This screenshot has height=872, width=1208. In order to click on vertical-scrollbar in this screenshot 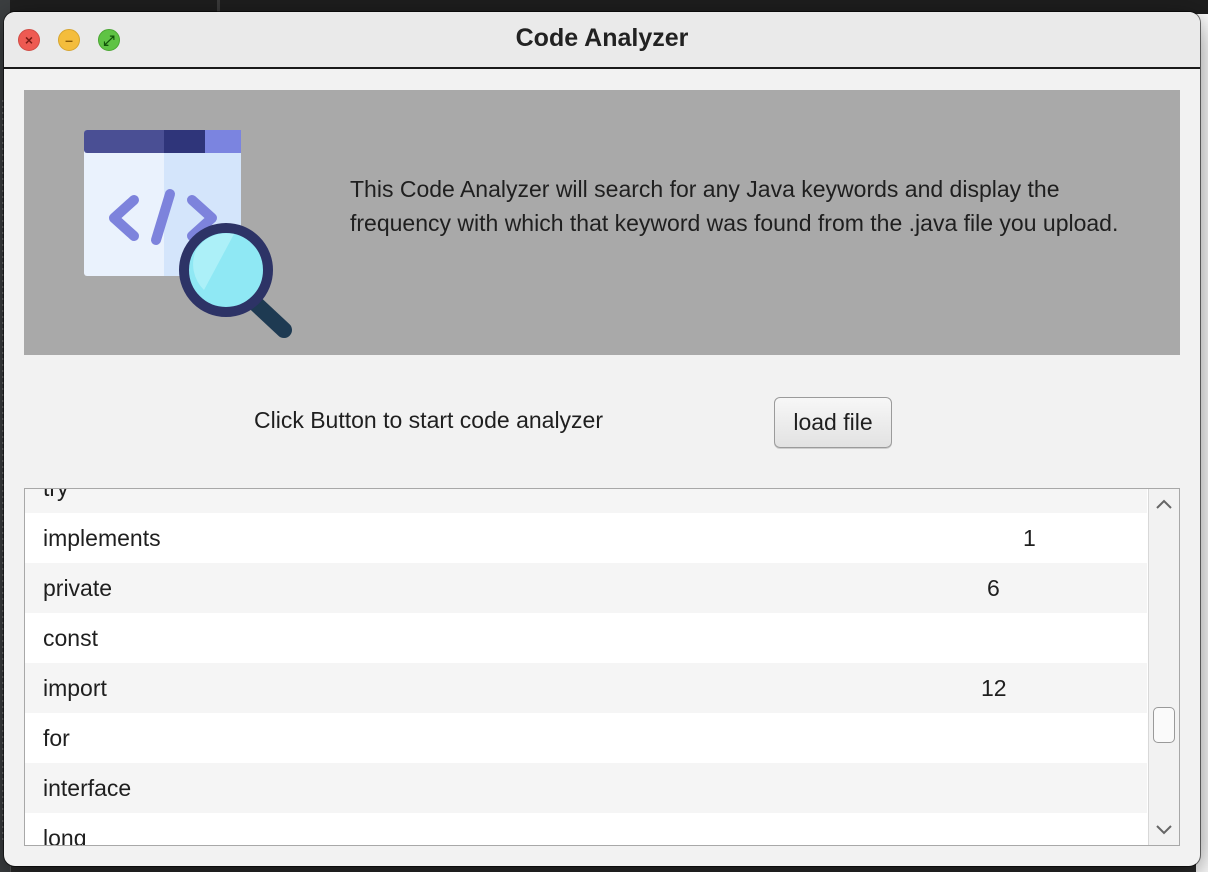, I will do `click(1163, 667)`.